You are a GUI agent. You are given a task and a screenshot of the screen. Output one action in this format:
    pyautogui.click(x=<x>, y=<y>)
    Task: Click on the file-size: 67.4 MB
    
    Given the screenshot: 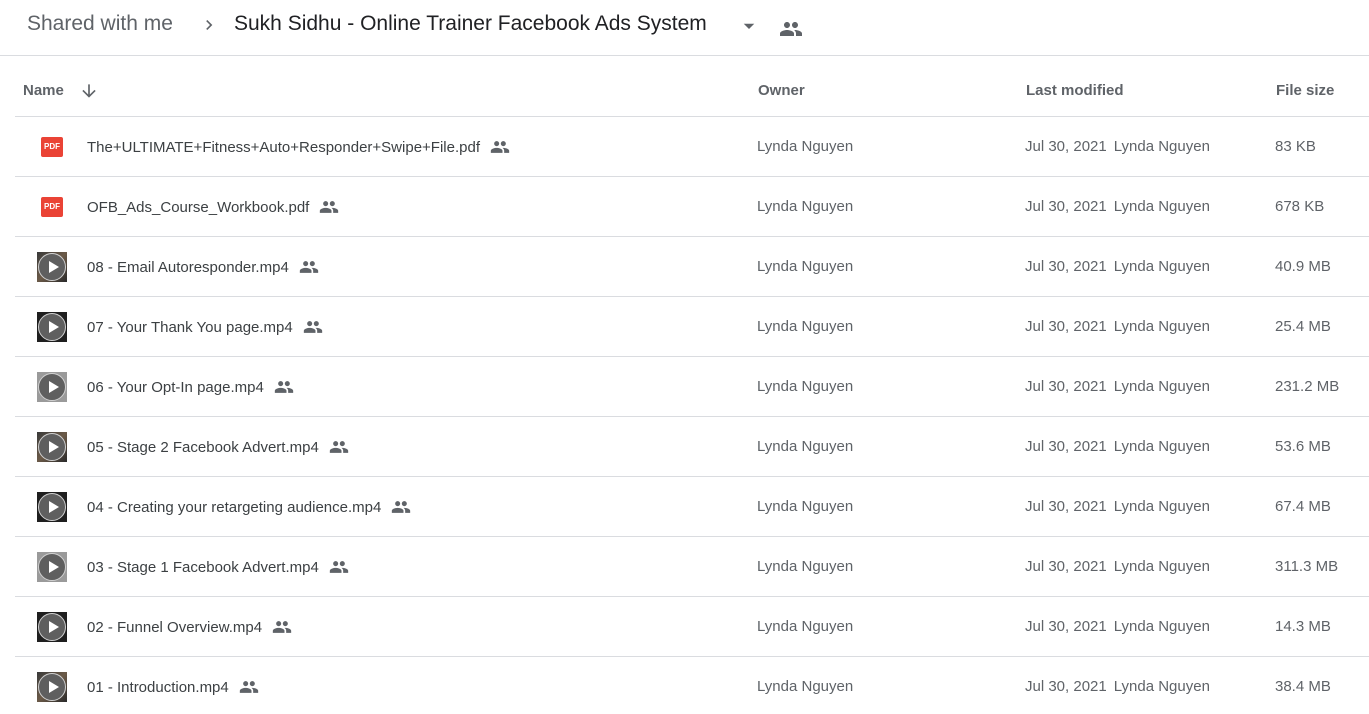 What is the action you would take?
    pyautogui.click(x=1303, y=506)
    